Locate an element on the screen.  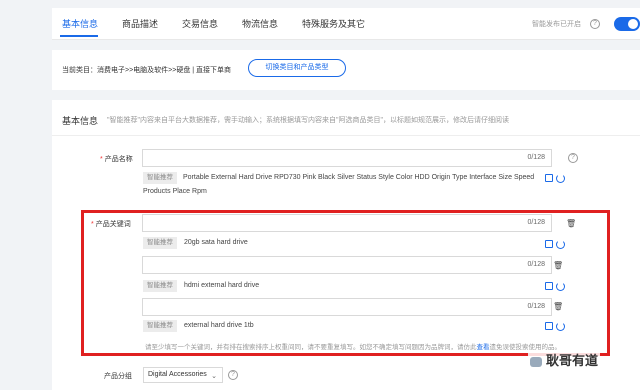
product-name-label: * 产品名称 is located at coordinates (116, 159).